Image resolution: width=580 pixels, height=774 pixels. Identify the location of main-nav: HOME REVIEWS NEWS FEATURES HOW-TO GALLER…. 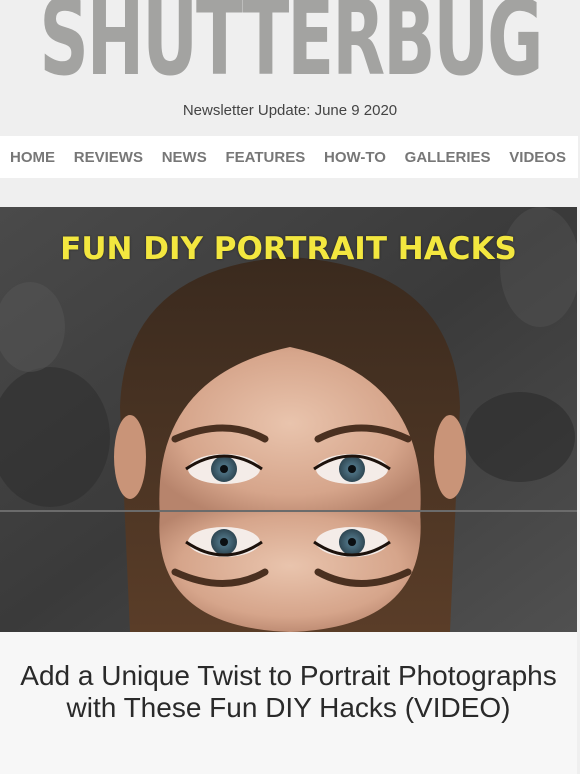
(289, 157).